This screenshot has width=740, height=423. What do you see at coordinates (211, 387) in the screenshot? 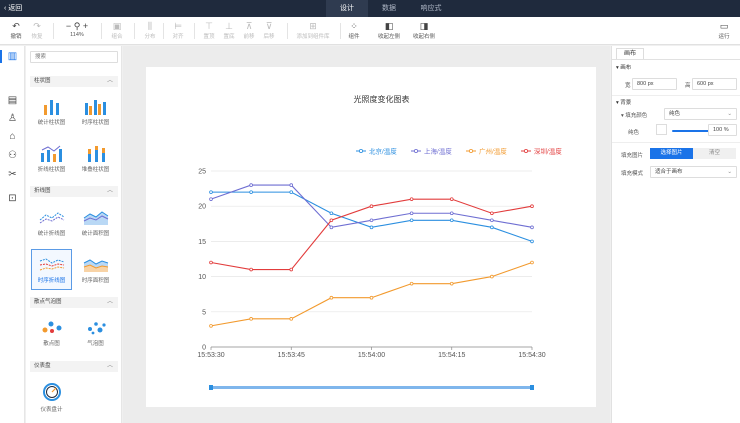
I see `zoom-slider-handle-left` at bounding box center [211, 387].